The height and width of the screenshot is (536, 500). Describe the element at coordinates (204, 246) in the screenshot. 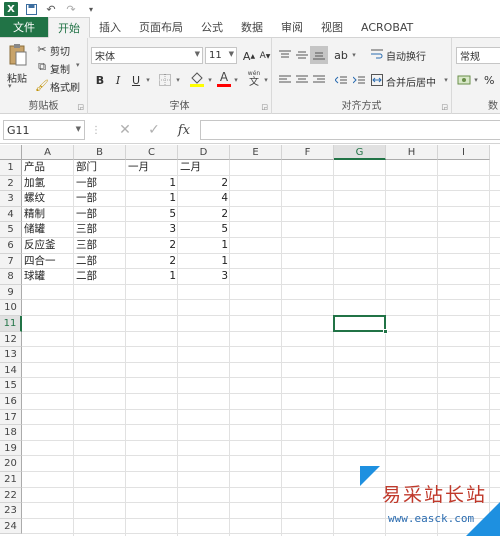

I see `cell-d6: 1` at that location.